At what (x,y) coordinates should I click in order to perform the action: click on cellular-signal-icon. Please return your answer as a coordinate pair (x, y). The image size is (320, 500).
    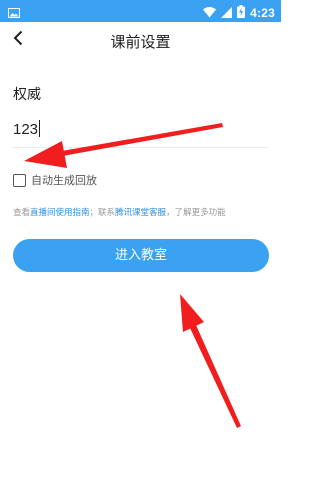
    Looking at the image, I should click on (227, 12).